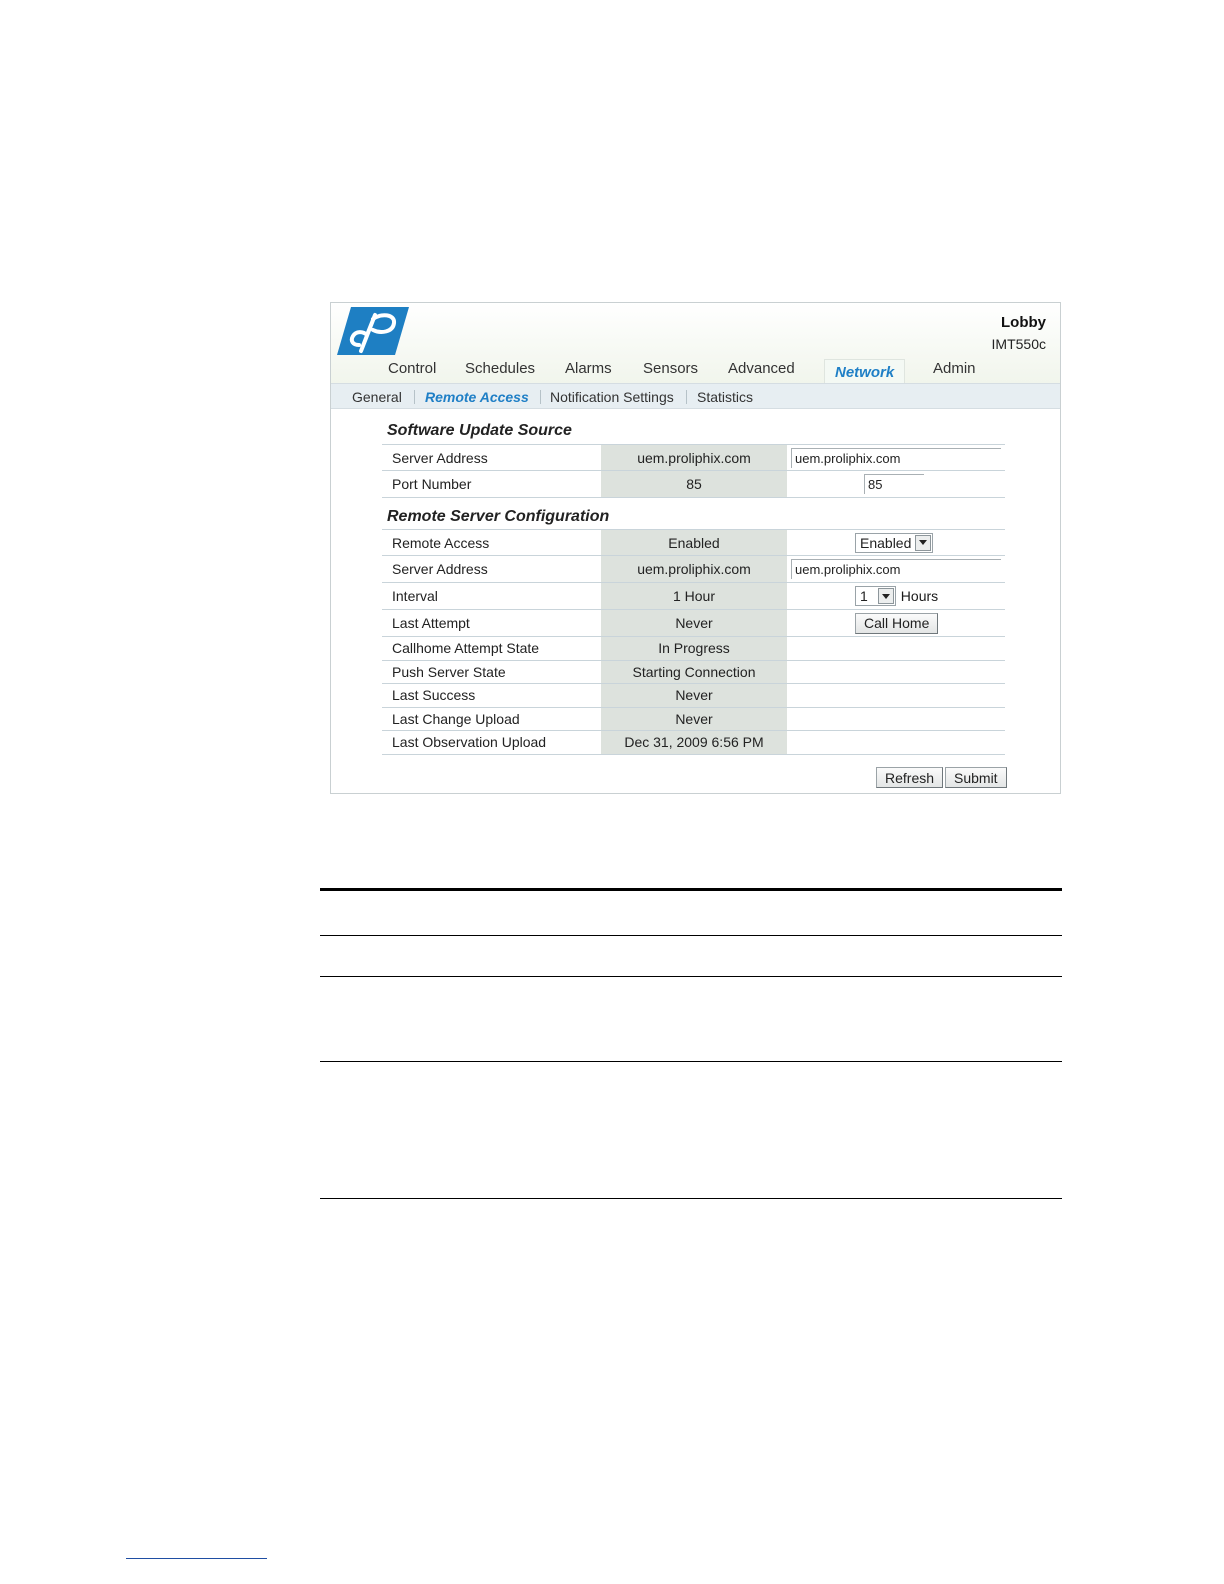 The width and height of the screenshot is (1224, 1584). I want to click on row-label: Last Attempt, so click(431, 623).